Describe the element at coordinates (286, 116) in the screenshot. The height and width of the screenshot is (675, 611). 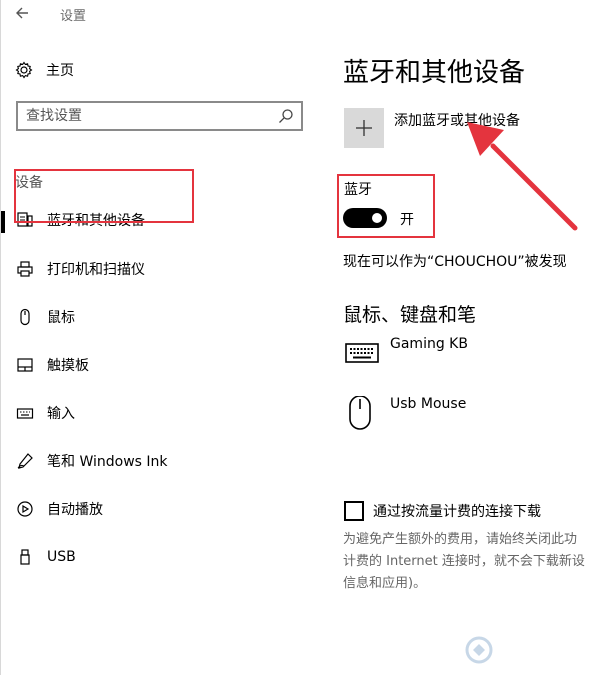
I see `search-icon` at that location.